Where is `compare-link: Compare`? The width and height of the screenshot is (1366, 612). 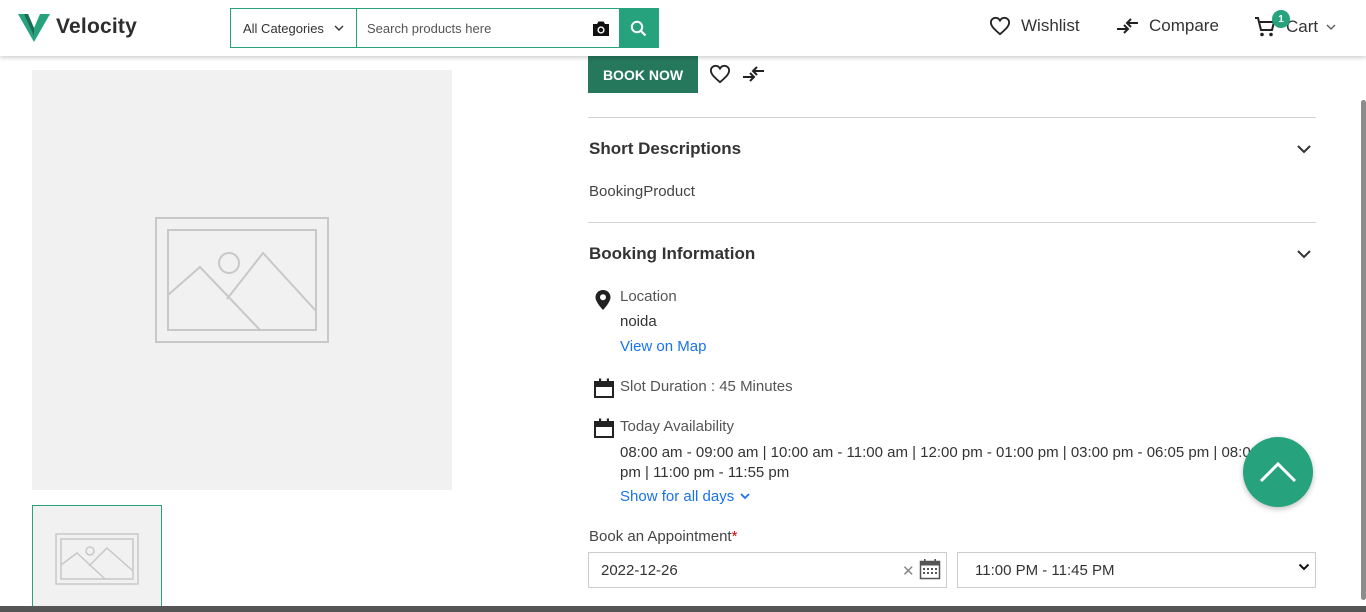
compare-link: Compare is located at coordinates (1167, 26).